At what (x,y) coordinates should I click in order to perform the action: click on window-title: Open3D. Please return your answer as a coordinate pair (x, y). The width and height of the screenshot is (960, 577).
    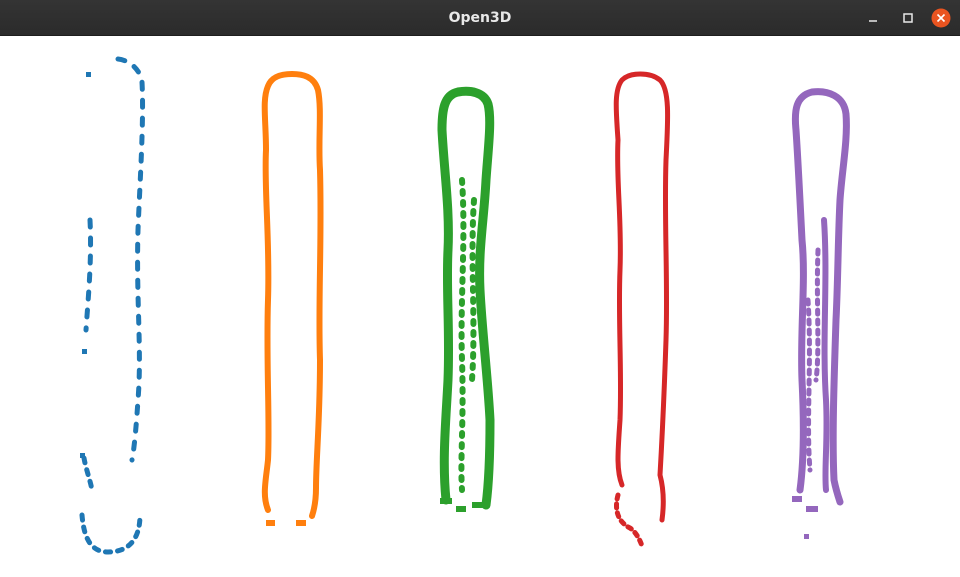
    Looking at the image, I should click on (480, 18).